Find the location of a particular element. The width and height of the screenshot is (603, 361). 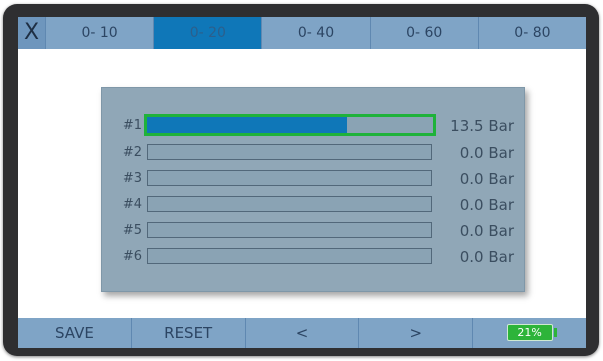

channel-row-1: #1 13.5 Bar is located at coordinates (313, 126).